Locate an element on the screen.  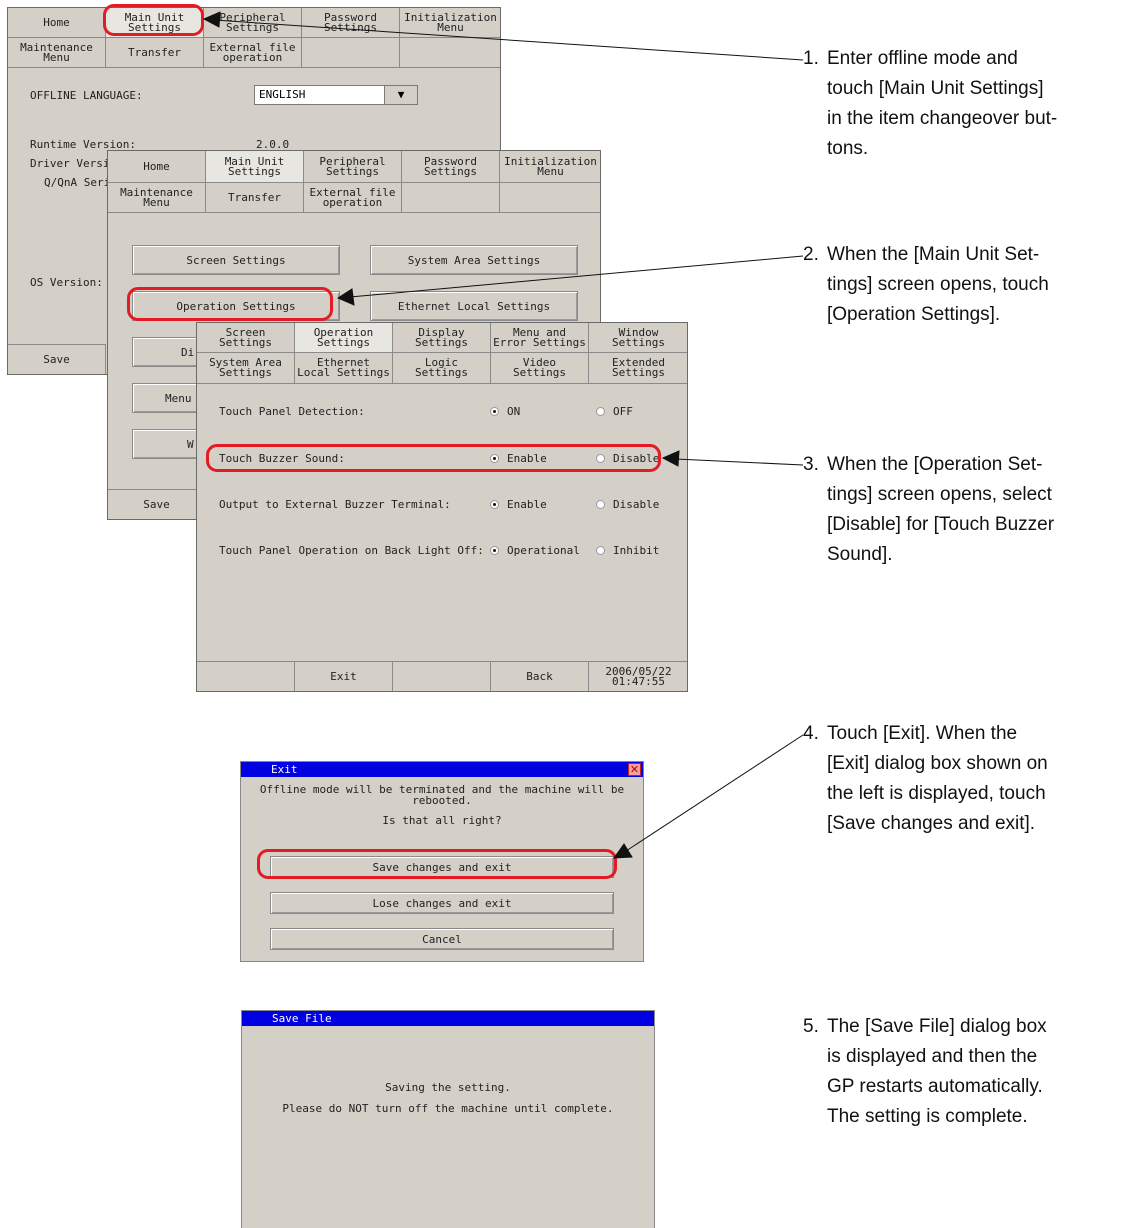
time-text: 01:47:55 is located at coordinates (638, 681).